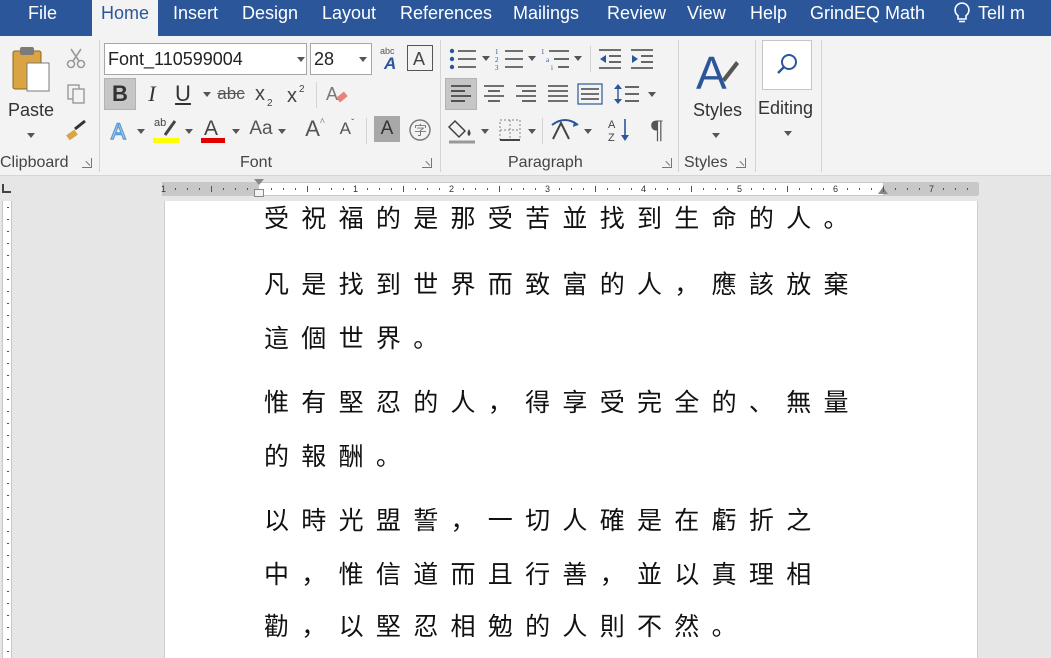 This screenshot has height=658, width=1051. I want to click on tab-mailings: Mailings, so click(546, 18).